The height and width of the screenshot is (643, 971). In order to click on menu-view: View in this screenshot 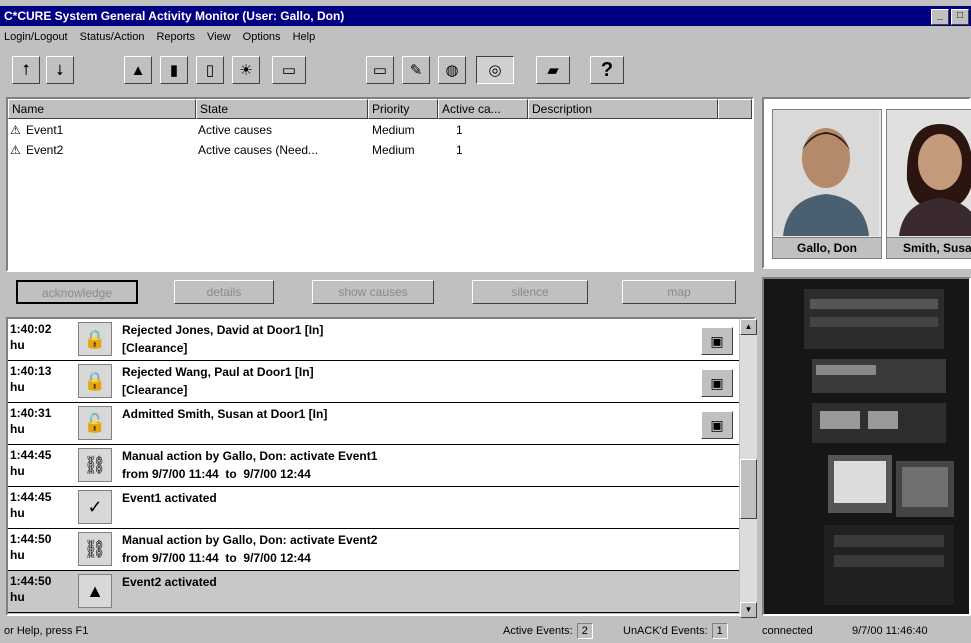, I will do `click(219, 37)`.